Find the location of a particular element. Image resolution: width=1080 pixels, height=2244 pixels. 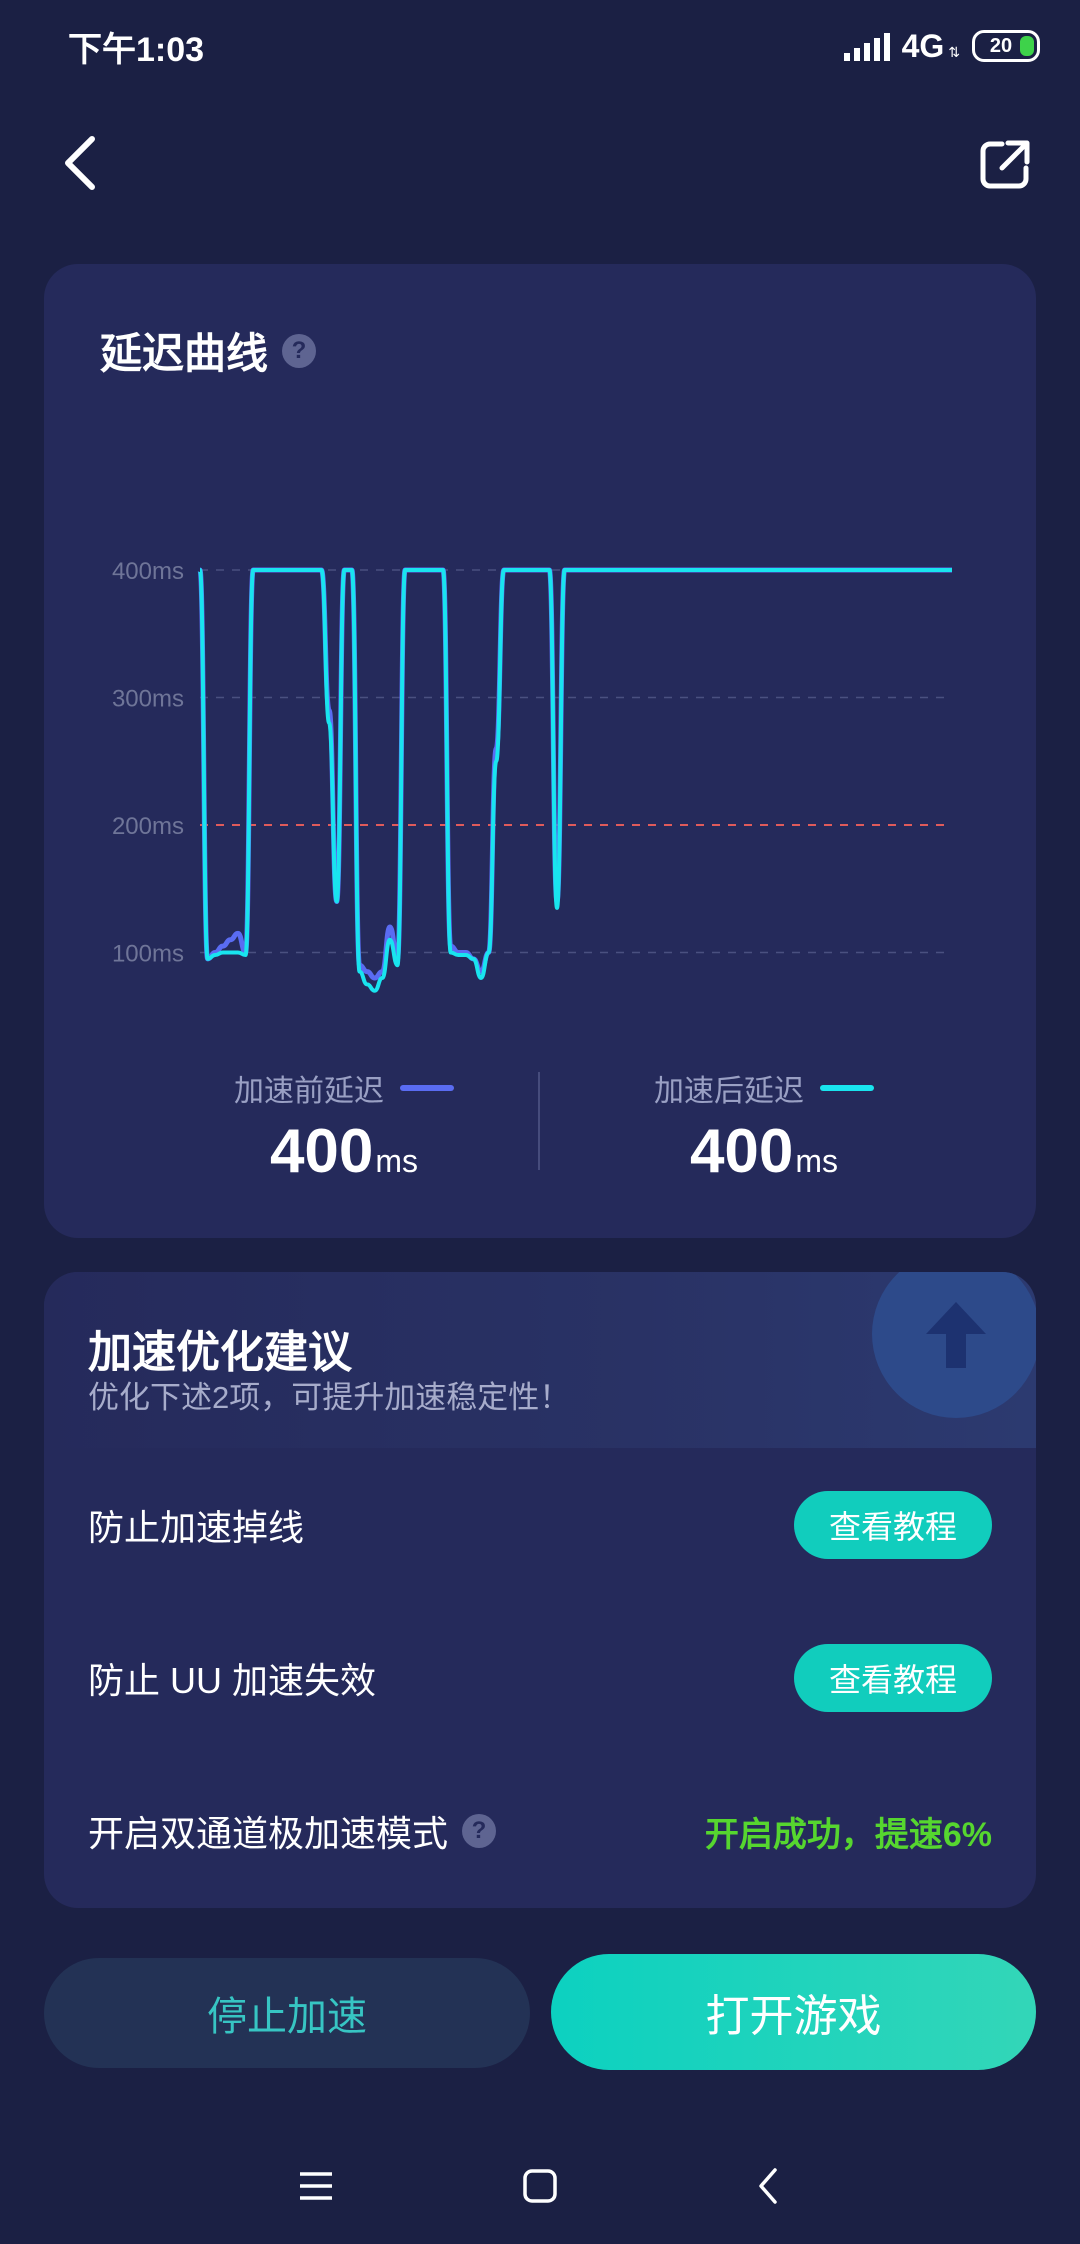

y-tick-label: 200ms is located at coordinates (148, 826).